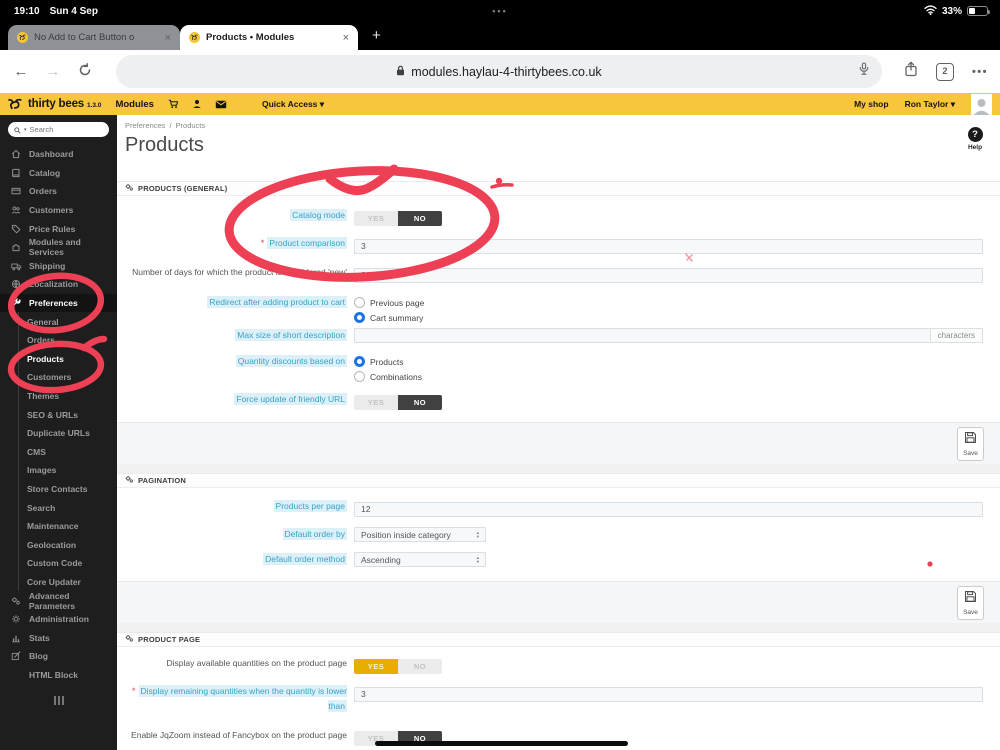 The height and width of the screenshot is (750, 1000). I want to click on new-tab-button: +, so click(376, 35).